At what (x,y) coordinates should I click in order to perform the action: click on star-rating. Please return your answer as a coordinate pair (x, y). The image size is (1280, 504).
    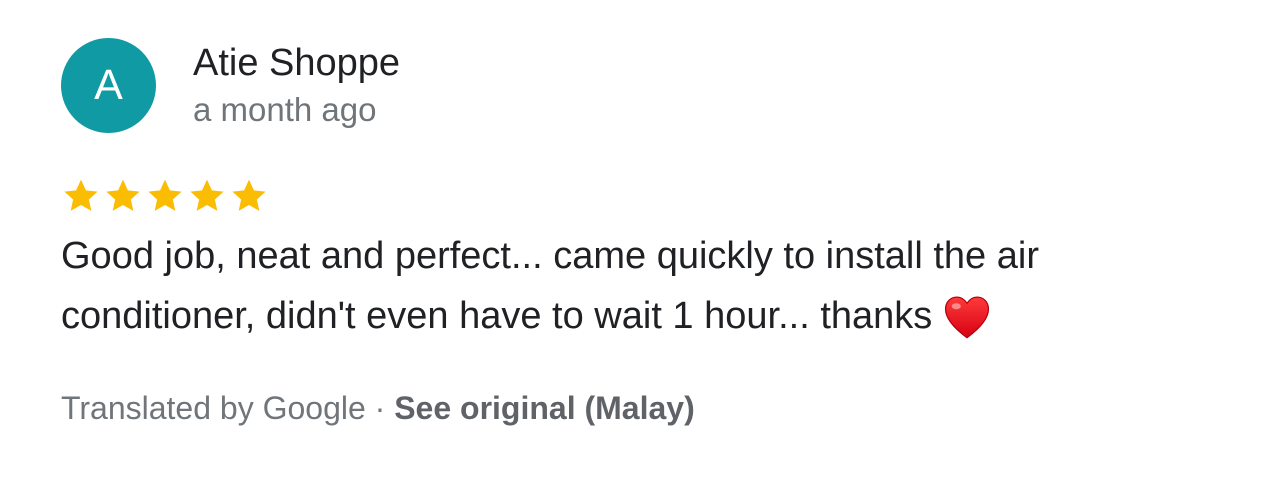
    Looking at the image, I should click on (165, 197).